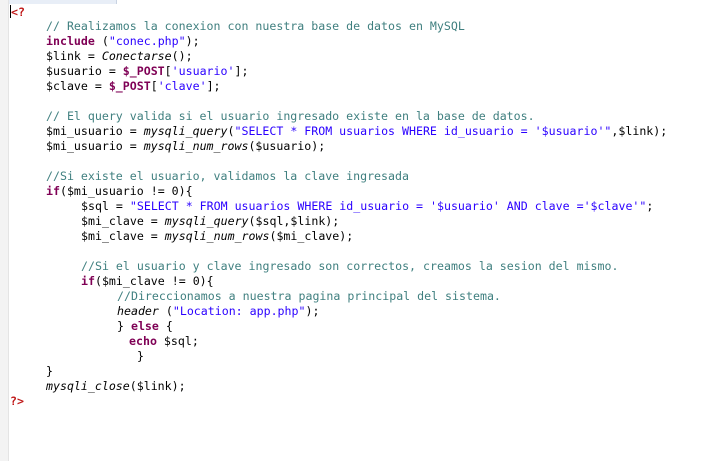  I want to click on code-text: ;, so click(650, 206).